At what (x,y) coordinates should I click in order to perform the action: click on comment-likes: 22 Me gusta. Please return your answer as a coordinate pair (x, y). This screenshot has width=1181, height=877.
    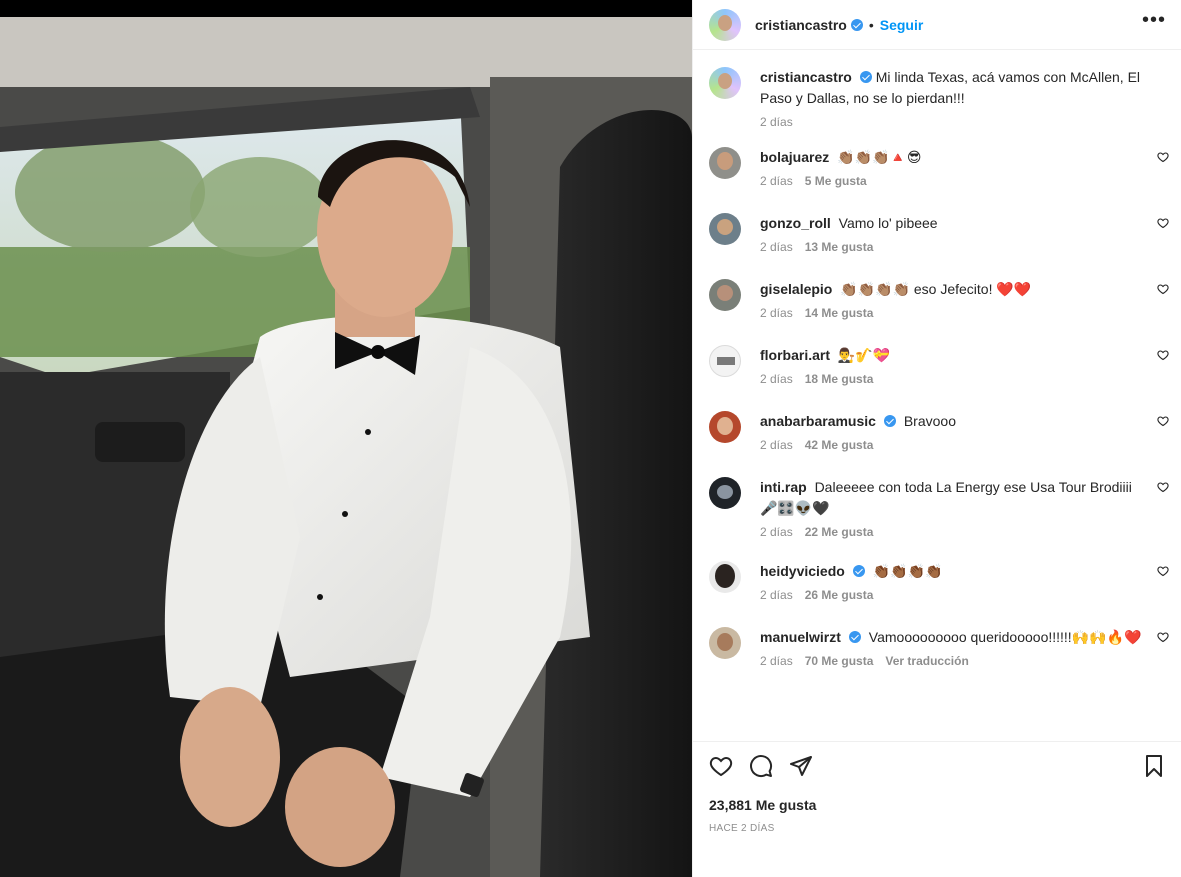
    Looking at the image, I should click on (839, 532).